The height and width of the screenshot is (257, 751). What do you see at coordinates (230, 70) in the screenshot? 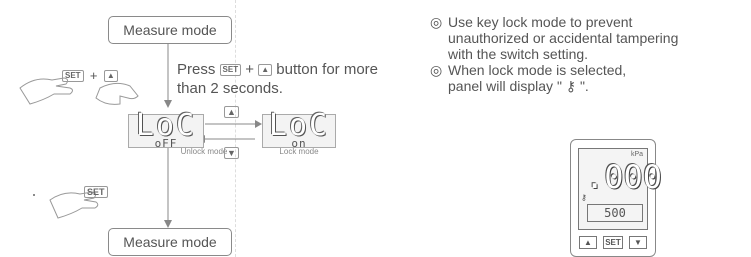
I see `instruction-set-key: SET` at bounding box center [230, 70].